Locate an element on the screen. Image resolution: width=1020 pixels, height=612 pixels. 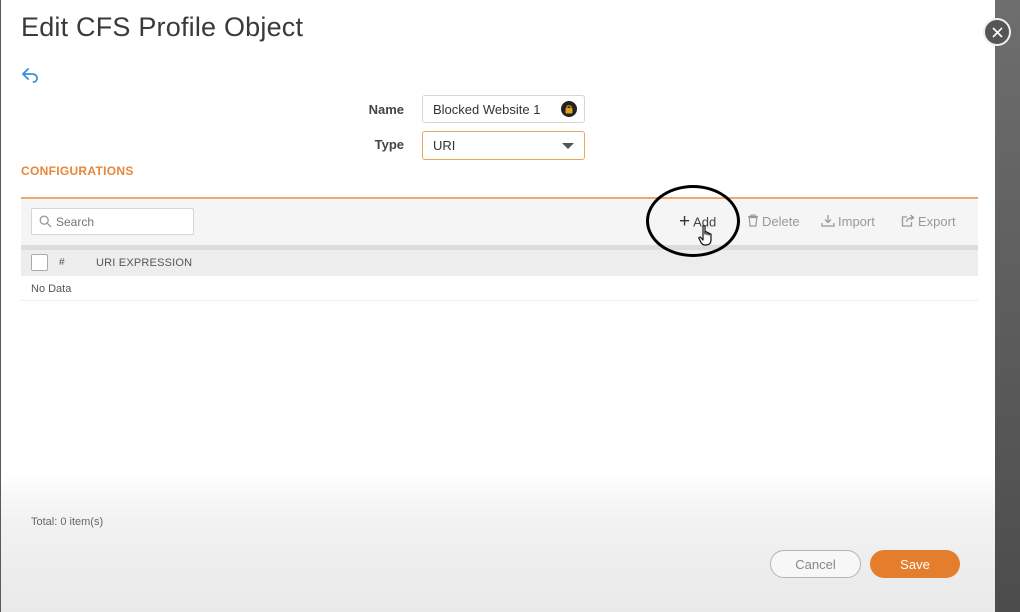
dialog-title: Edit CFS Profile Object is located at coordinates (162, 27).